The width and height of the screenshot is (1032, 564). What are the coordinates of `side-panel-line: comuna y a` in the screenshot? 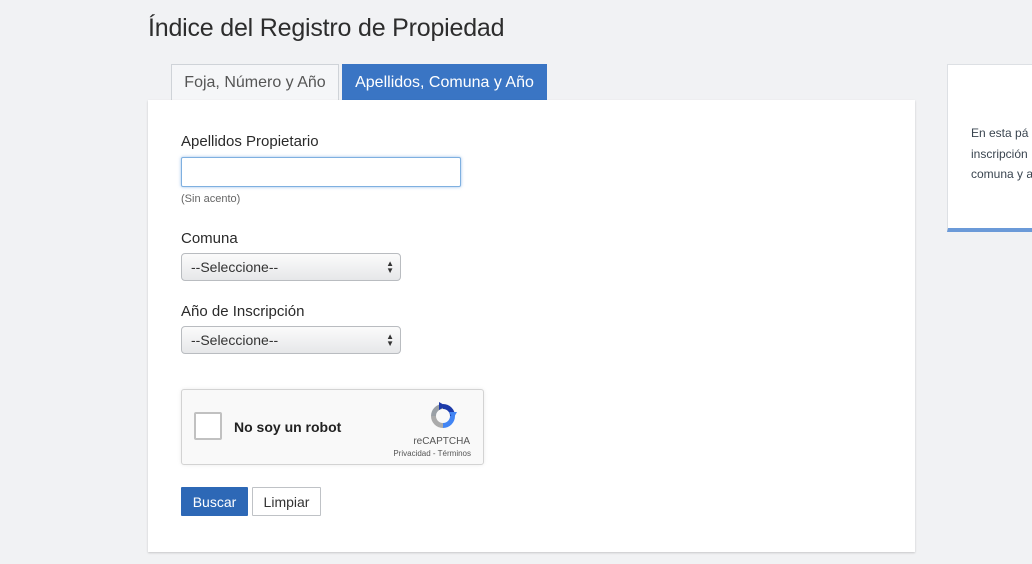 It's located at (1001, 174).